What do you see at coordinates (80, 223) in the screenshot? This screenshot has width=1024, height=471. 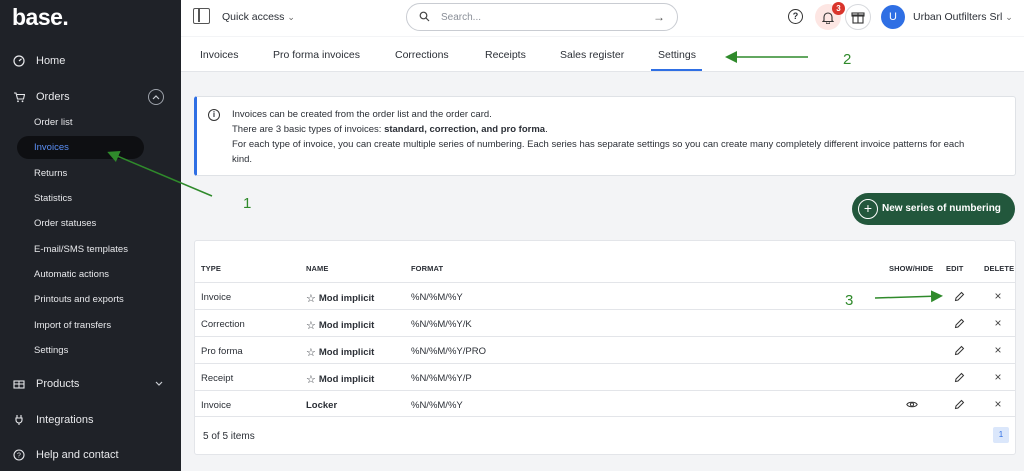 I see `sidebar-sub-order-statuses: Order statuses` at bounding box center [80, 223].